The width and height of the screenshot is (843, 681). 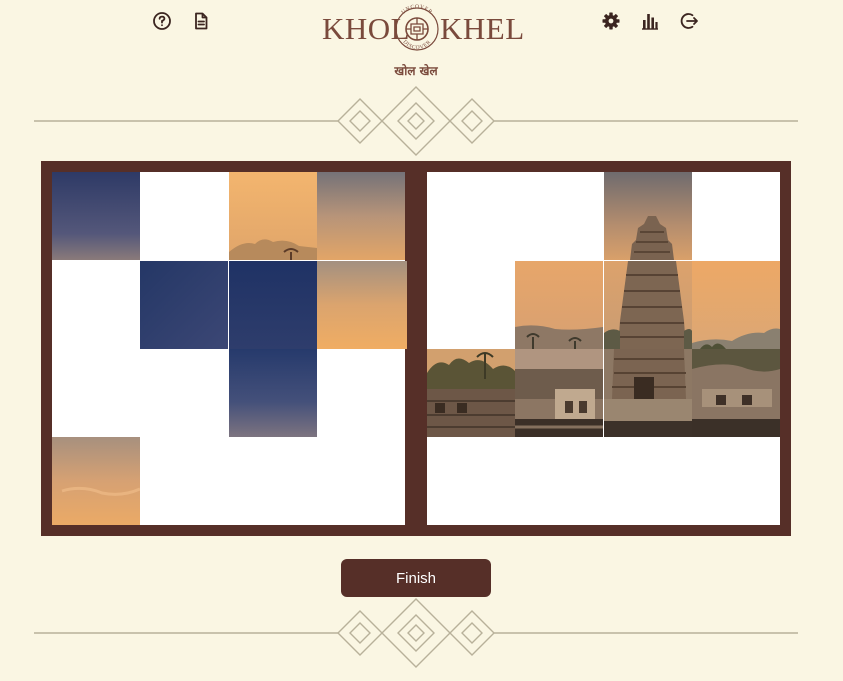 What do you see at coordinates (417, 27) in the screenshot?
I see `logo-emblem-icon: UNCOVER DISCOVER` at bounding box center [417, 27].